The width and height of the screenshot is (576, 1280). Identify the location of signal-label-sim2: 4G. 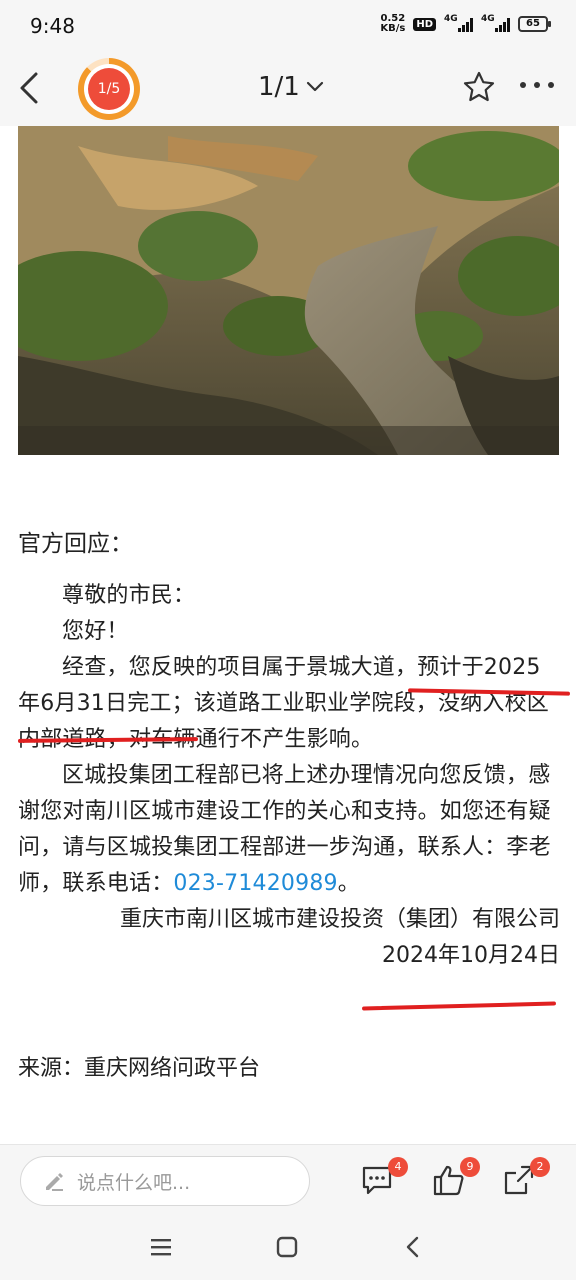
(488, 19).